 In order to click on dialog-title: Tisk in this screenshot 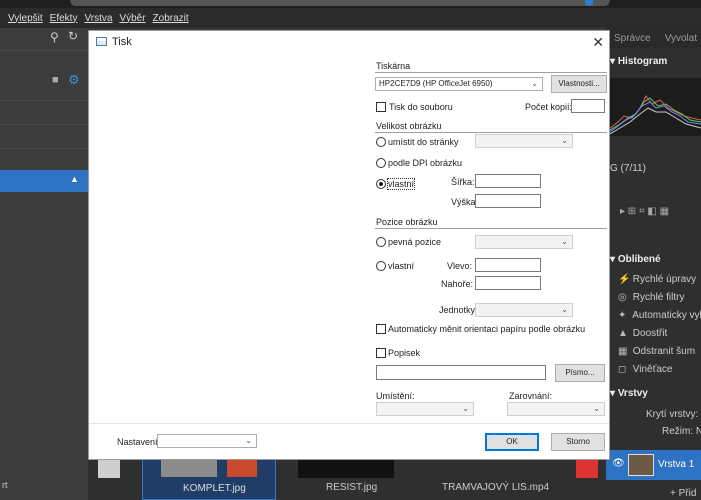, I will do `click(122, 42)`.